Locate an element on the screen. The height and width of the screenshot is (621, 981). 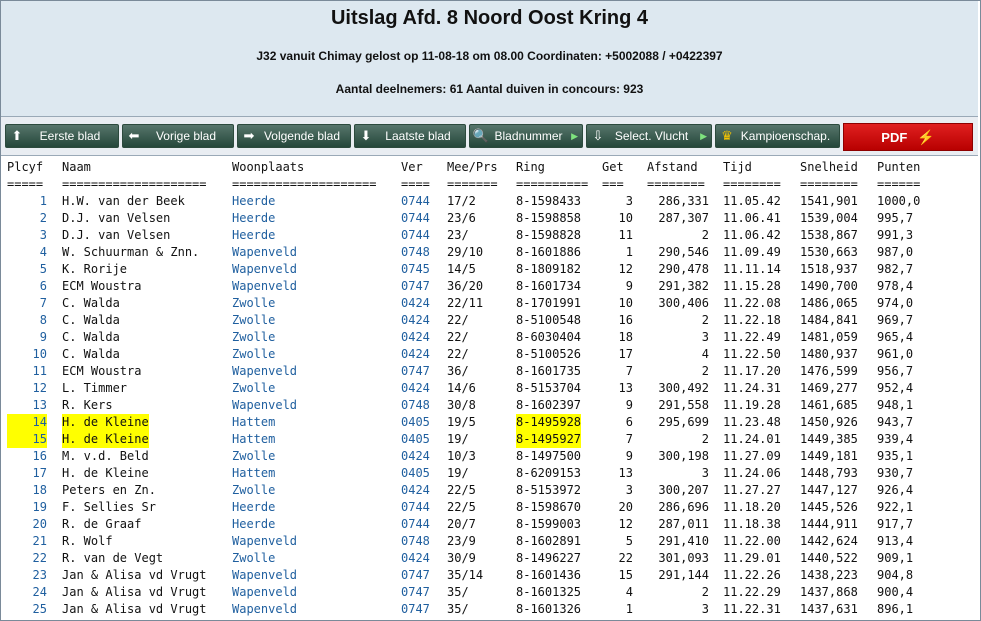
cell-place: 16 is located at coordinates (27, 456).